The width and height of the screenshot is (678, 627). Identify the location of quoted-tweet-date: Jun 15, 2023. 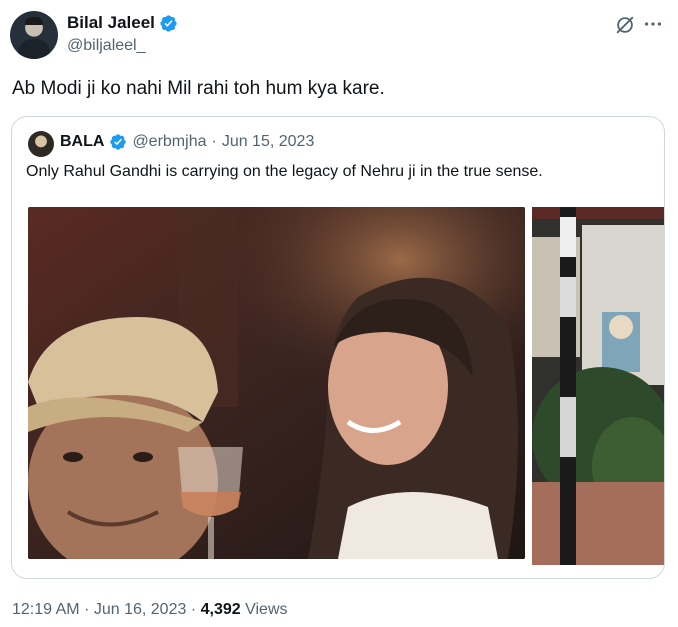
(268, 142).